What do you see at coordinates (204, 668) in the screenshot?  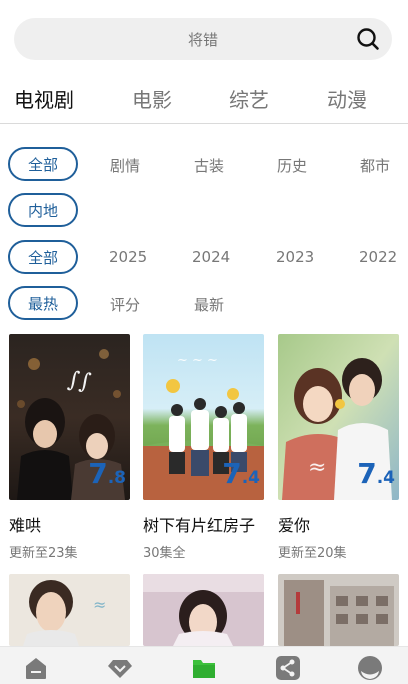 I see `folder-icon` at bounding box center [204, 668].